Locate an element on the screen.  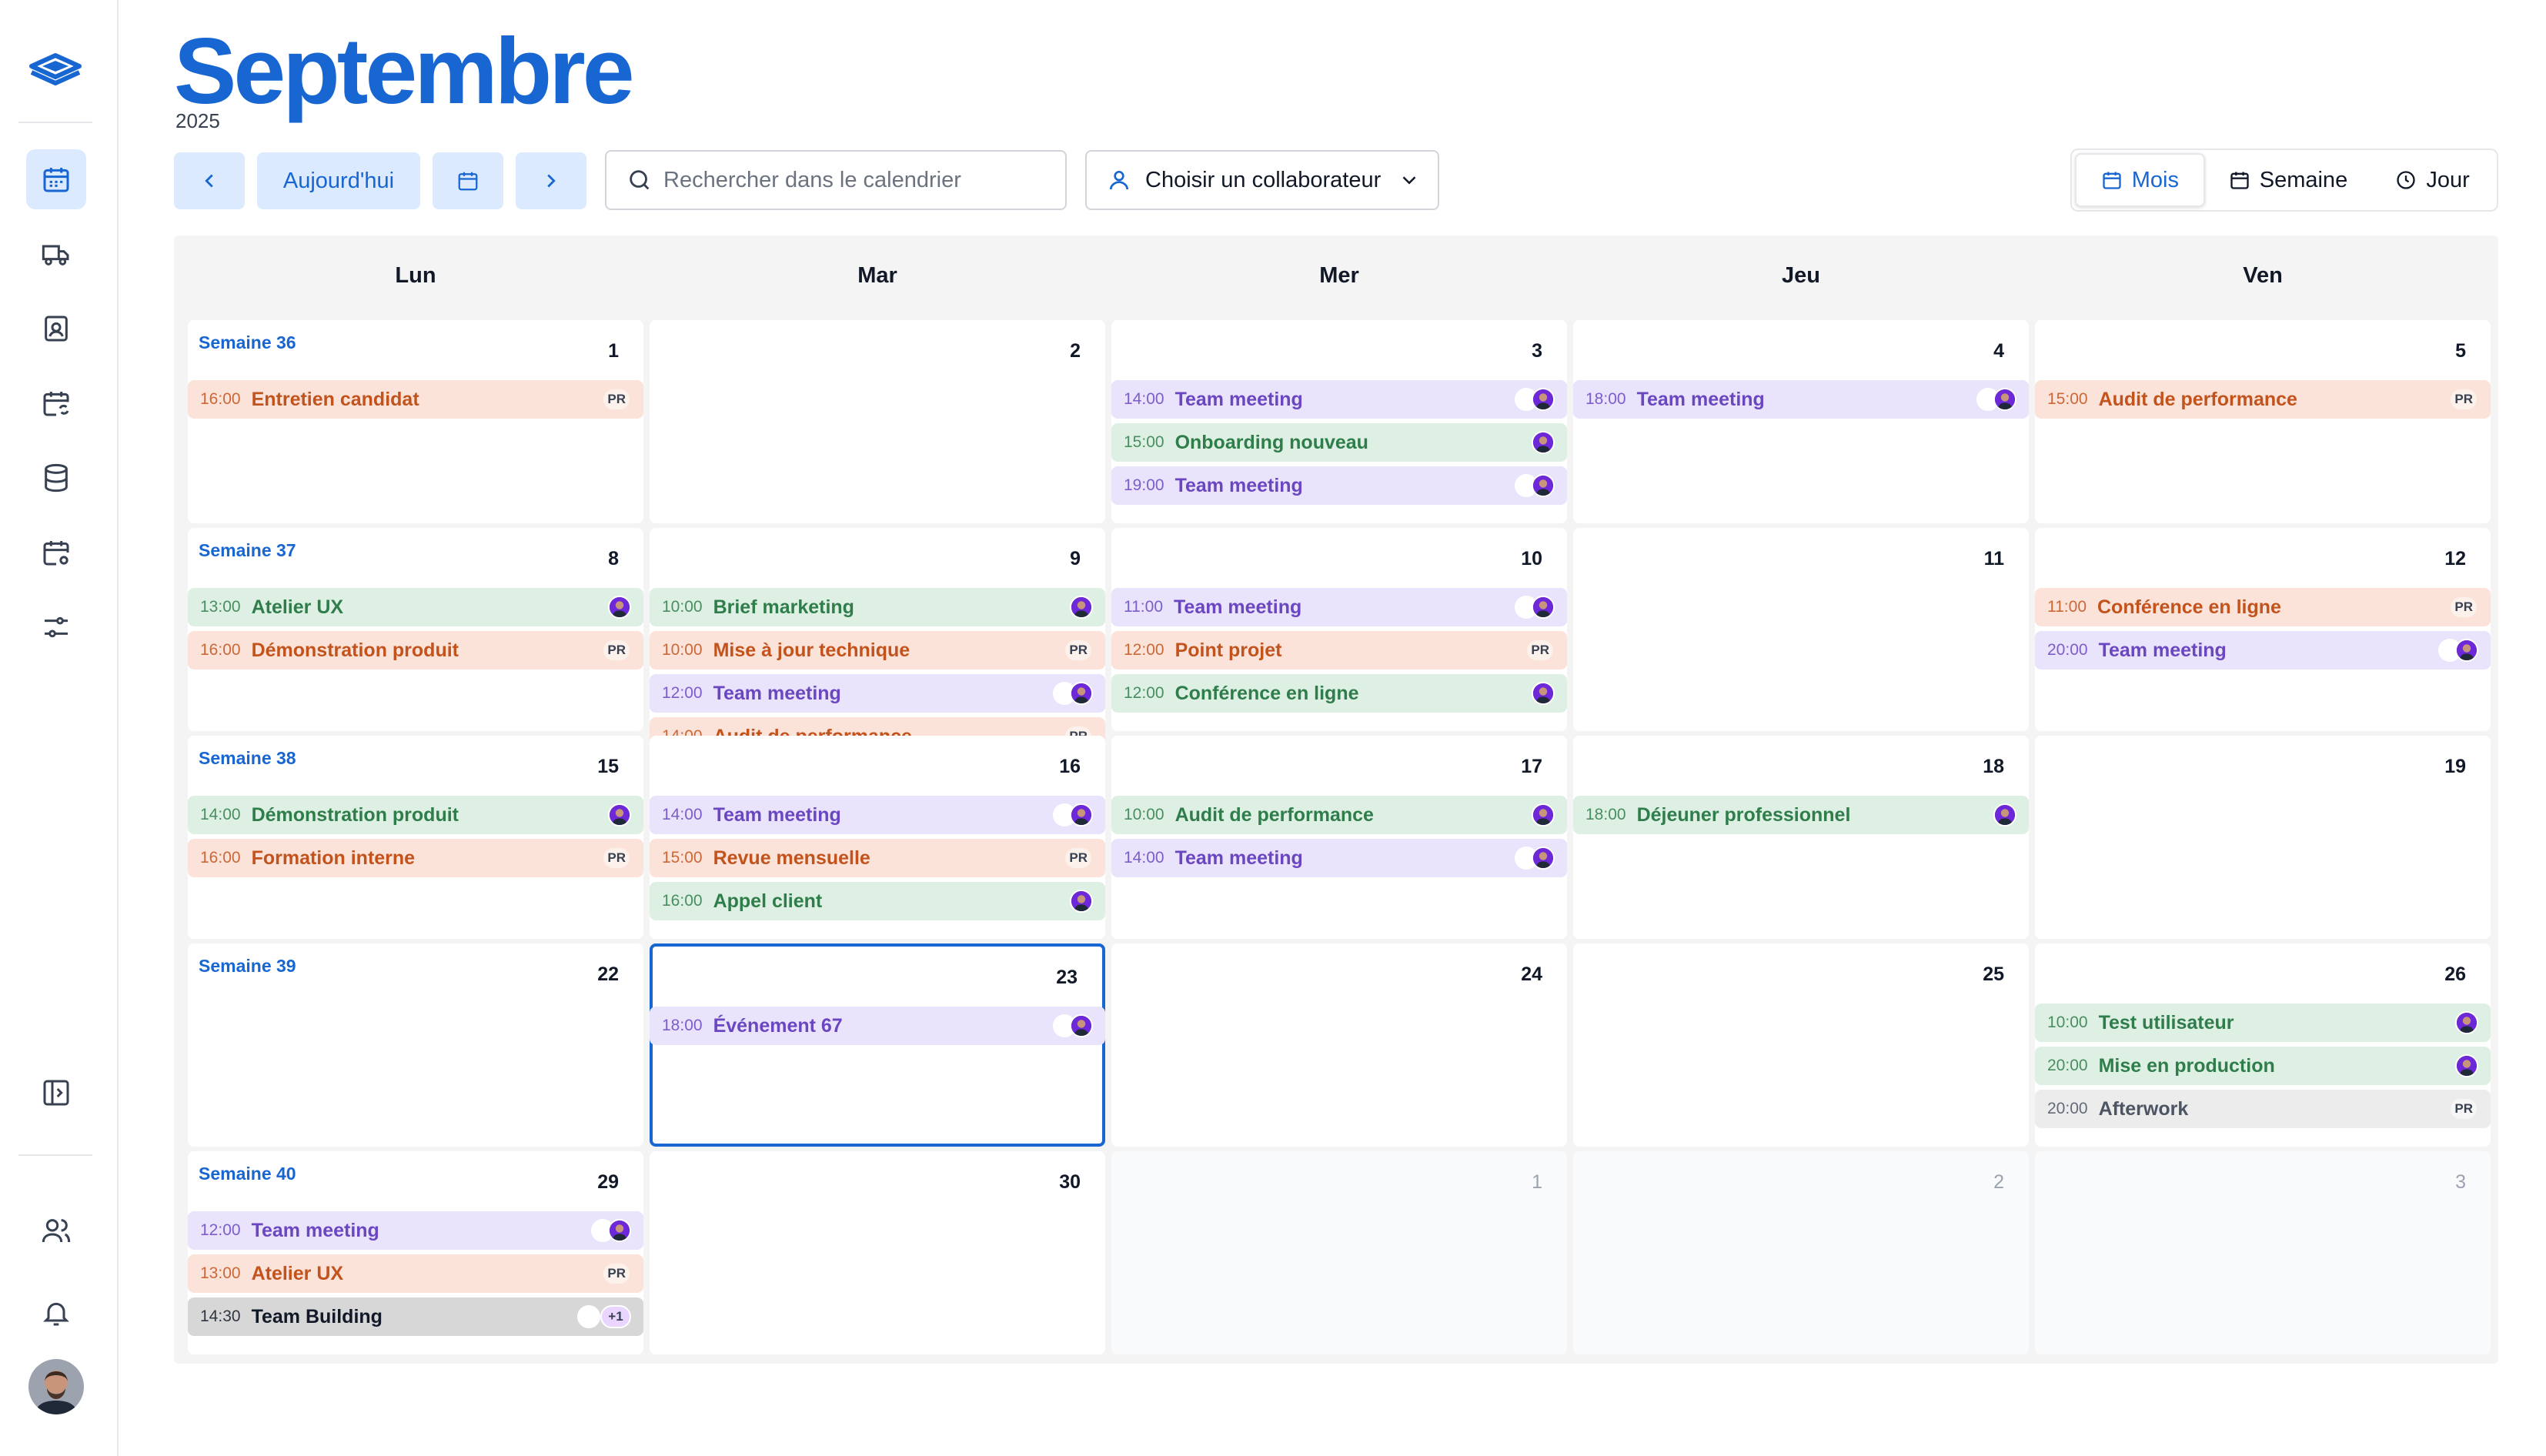
day-cell: Semaine 36 1 16:00 Entretien candidat PR is located at coordinates (415, 422).